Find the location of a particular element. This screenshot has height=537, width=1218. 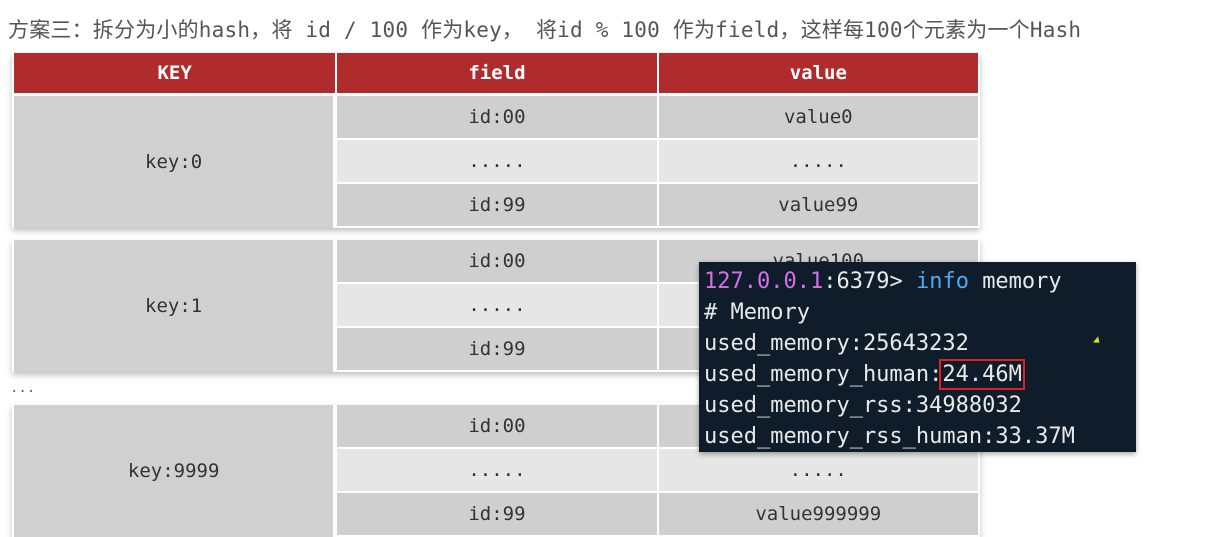

prompt-host: 127.0.0.1 is located at coordinates (764, 281).